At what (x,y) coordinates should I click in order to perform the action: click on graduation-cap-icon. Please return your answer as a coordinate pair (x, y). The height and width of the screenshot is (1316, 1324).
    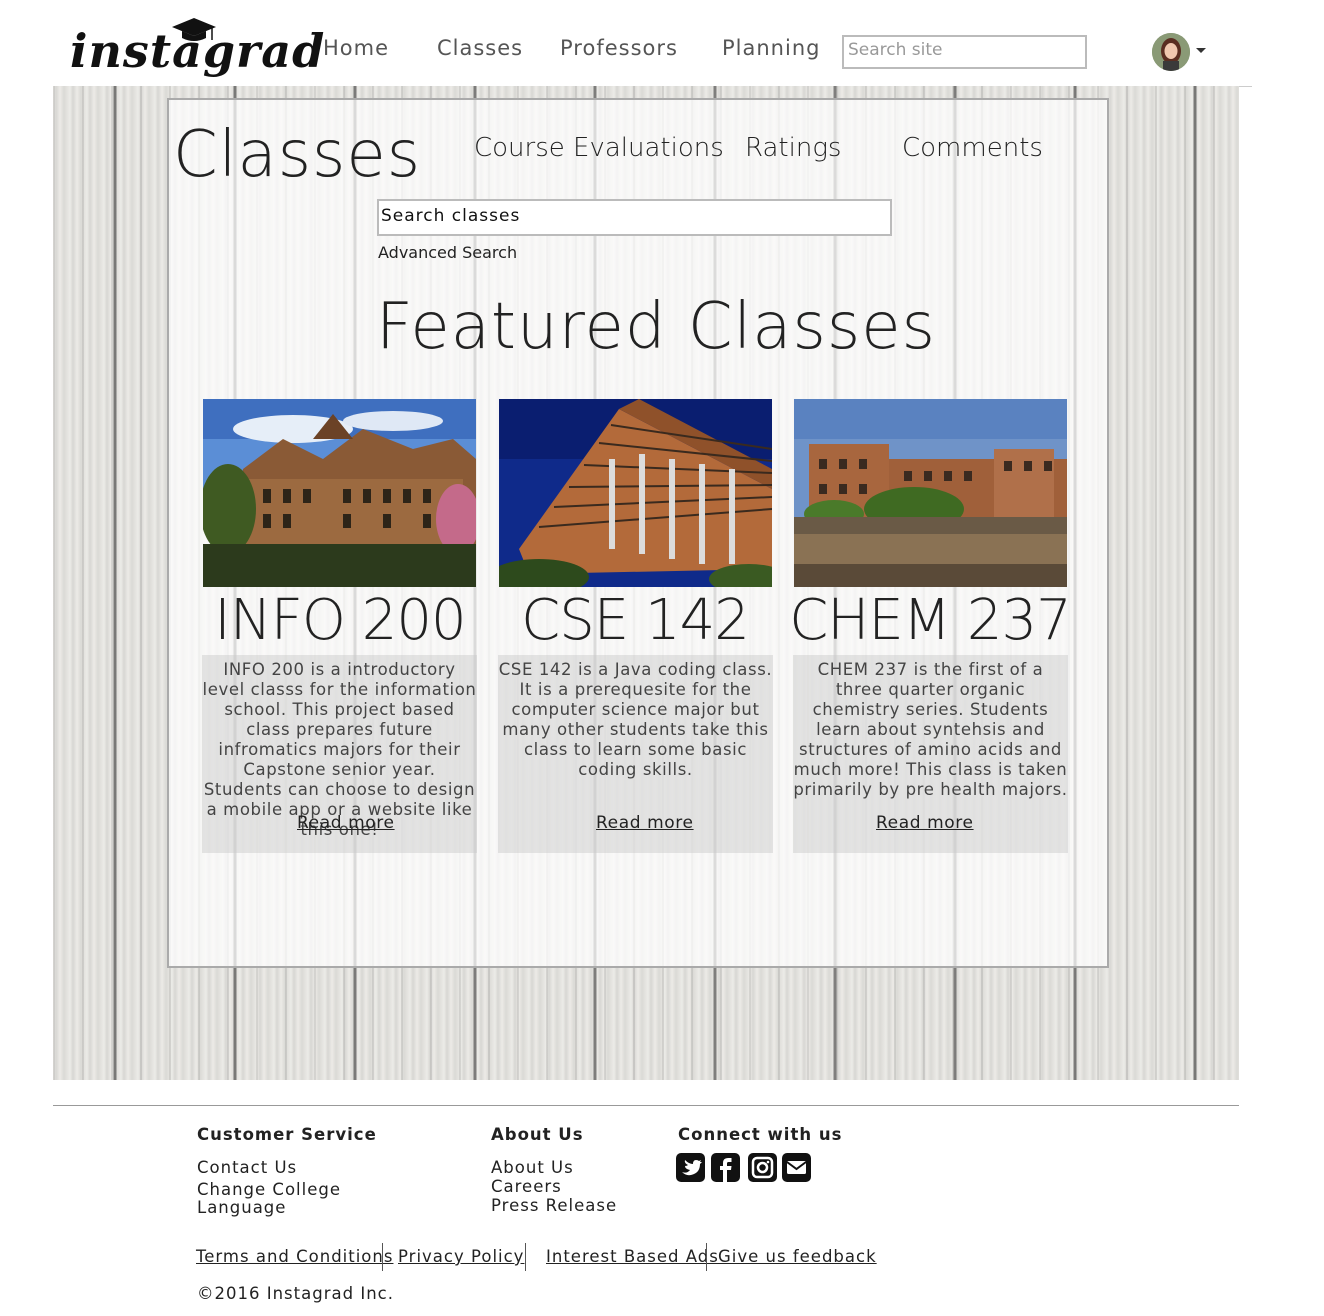
    Looking at the image, I should click on (194, 29).